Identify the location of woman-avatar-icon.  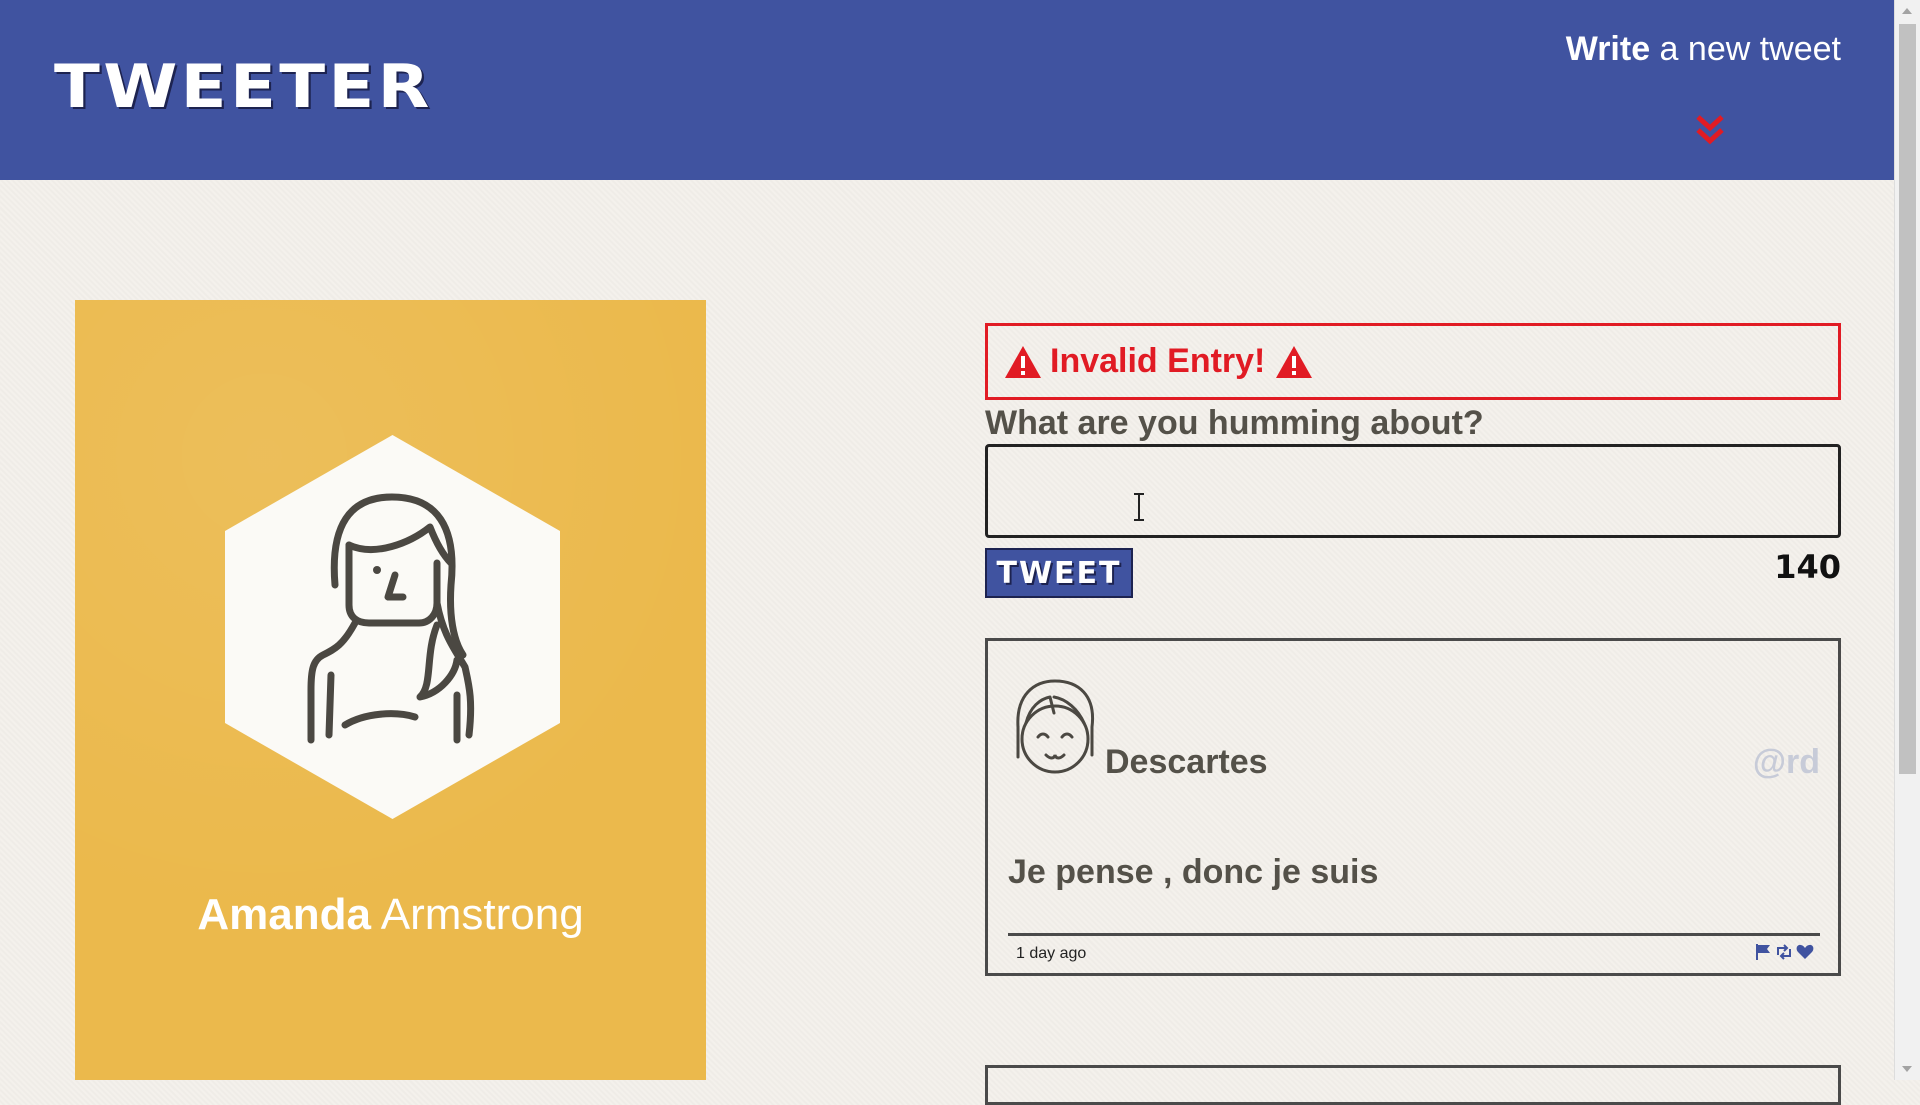
(392, 627).